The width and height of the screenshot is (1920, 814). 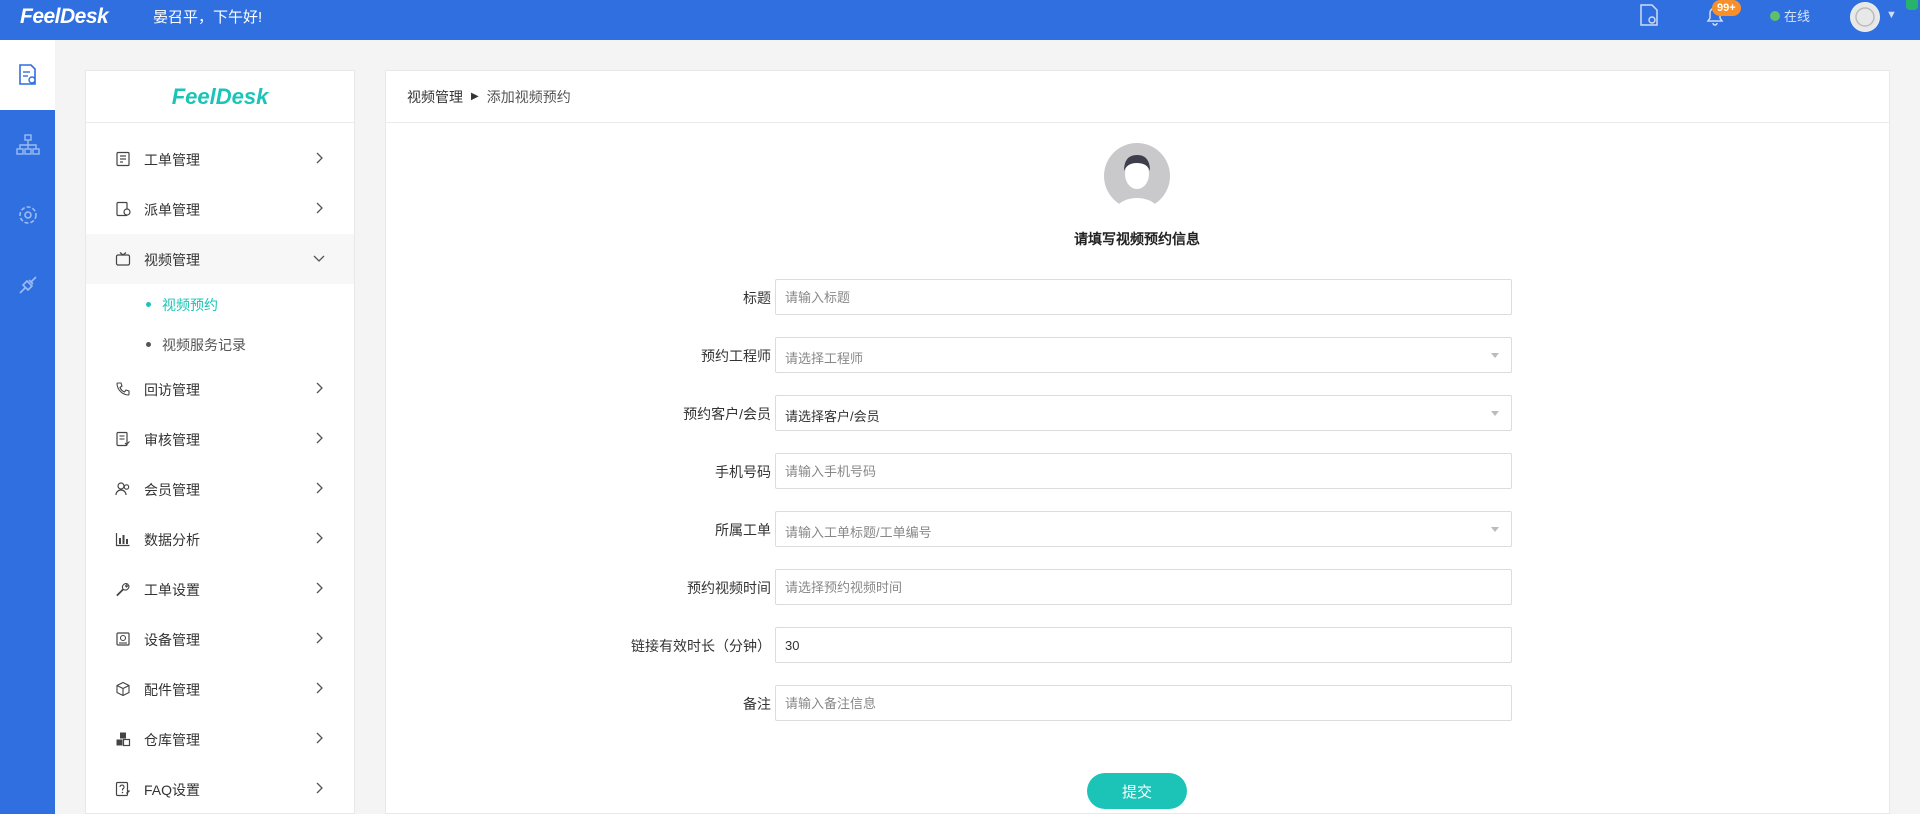 I want to click on field-label: 链接有效时长（分钟）, so click(x=701, y=646).